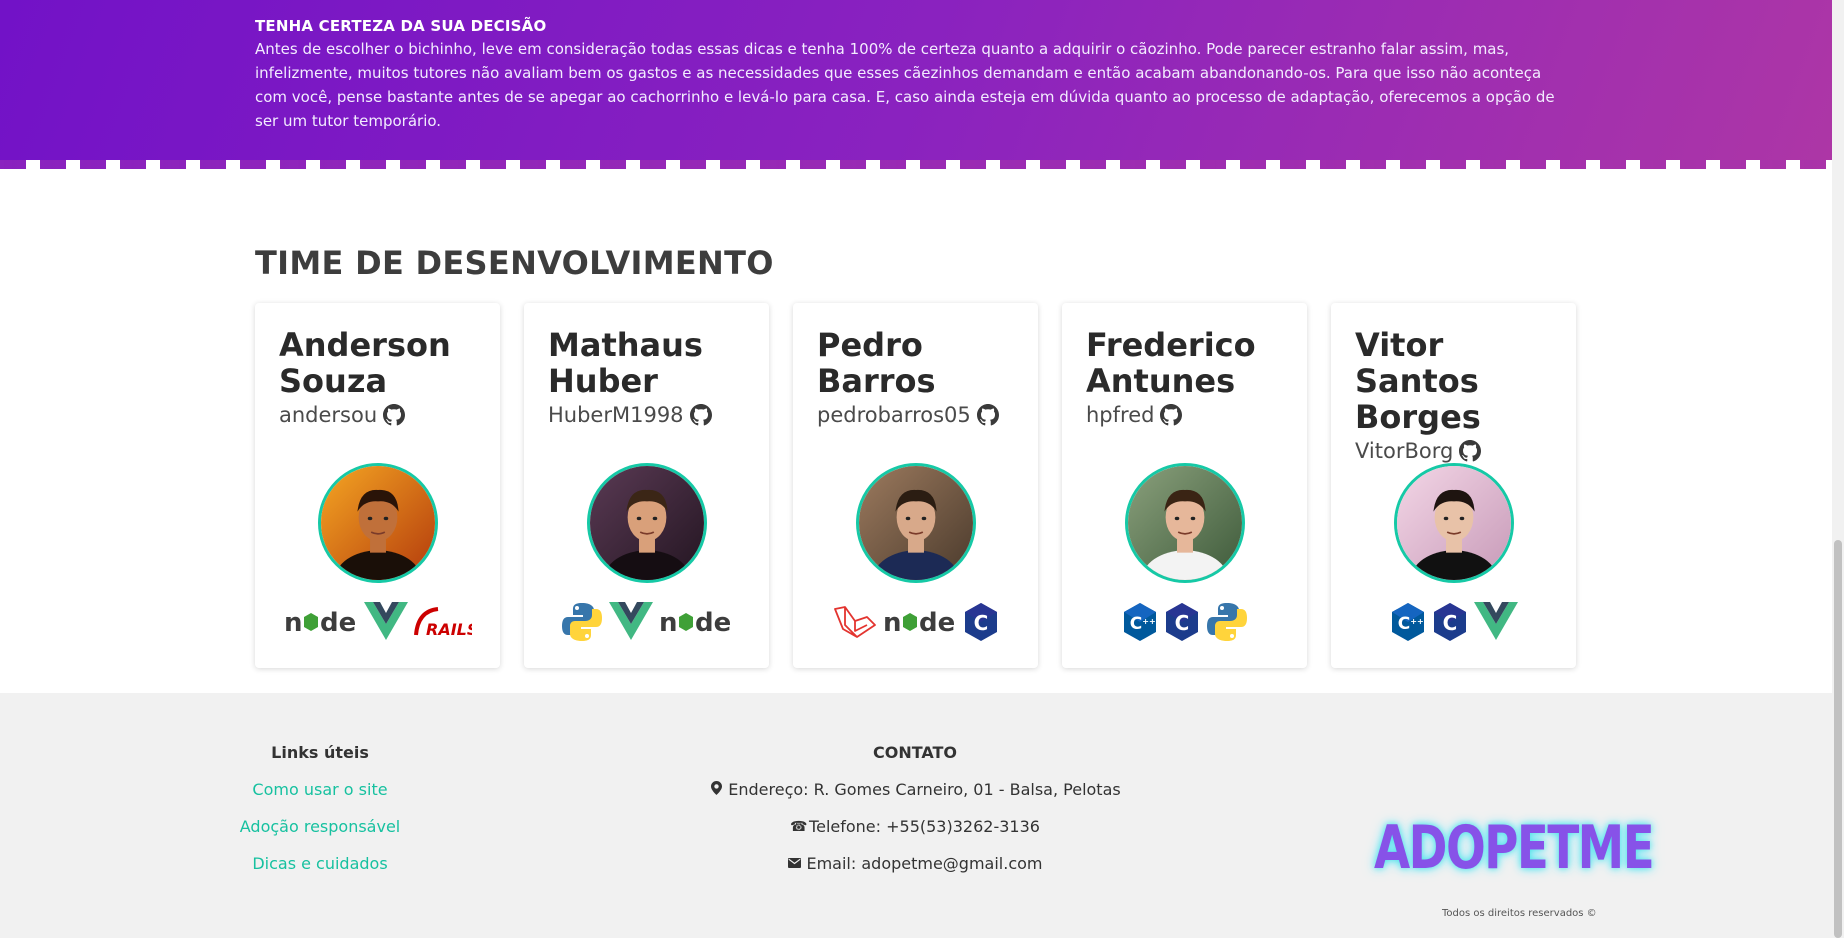 This screenshot has height=938, width=1844. Describe the element at coordinates (616, 415) in the screenshot. I see `member-github-username: HuberM1998` at that location.